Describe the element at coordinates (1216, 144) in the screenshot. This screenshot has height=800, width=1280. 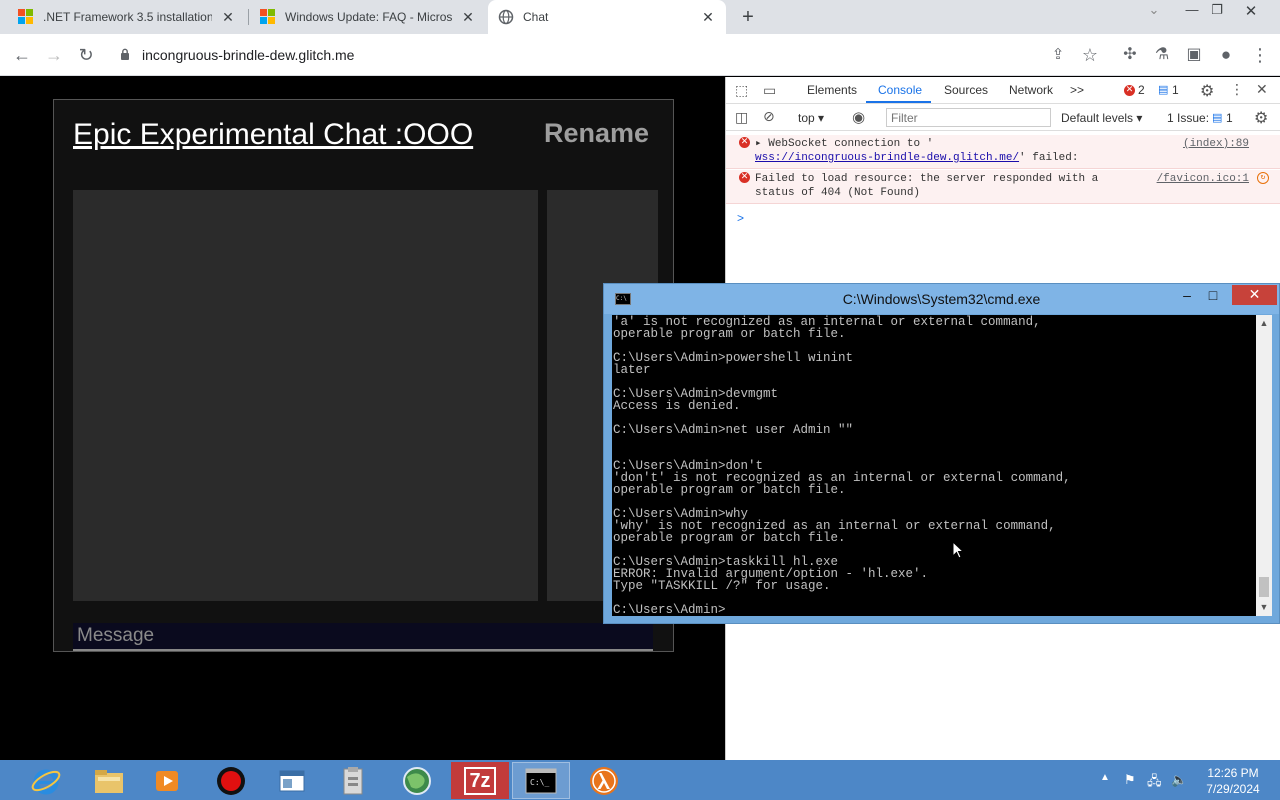
I see `source-link: (index):89` at that location.